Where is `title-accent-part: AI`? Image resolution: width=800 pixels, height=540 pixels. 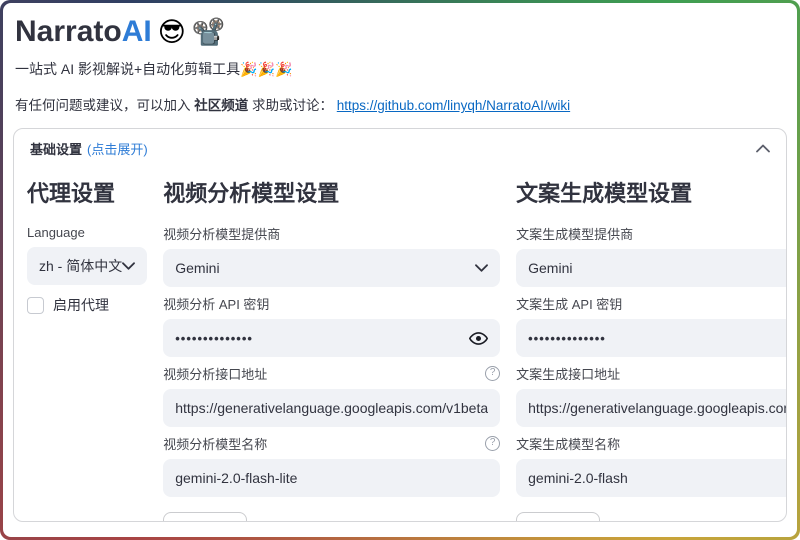 title-accent-part: AI is located at coordinates (136, 31).